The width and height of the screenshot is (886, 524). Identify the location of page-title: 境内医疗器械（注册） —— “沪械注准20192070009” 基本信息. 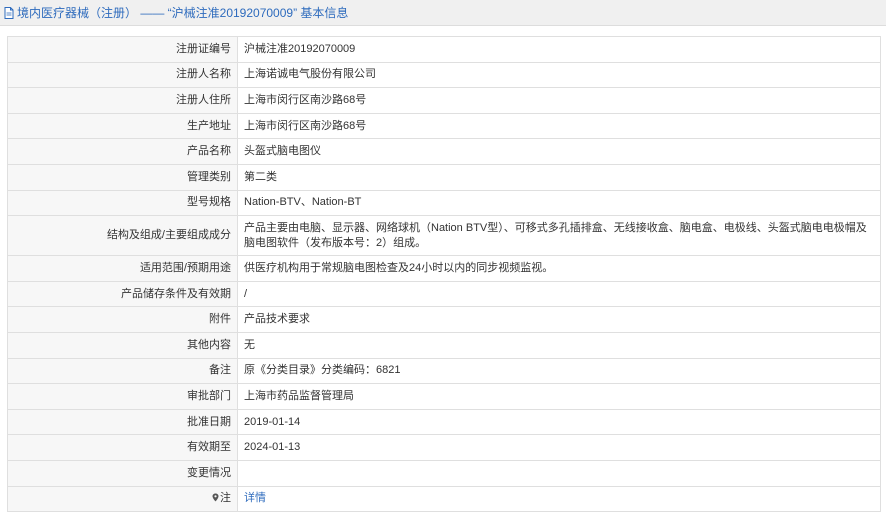
(183, 13).